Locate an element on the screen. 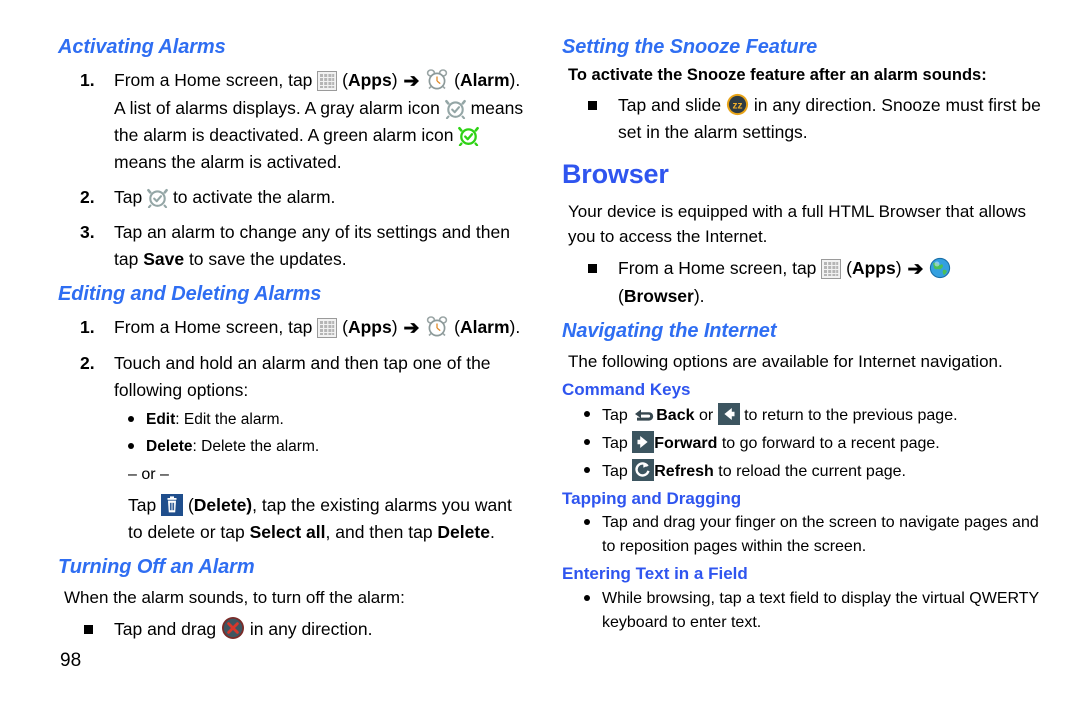 The image size is (1080, 720). step-text-part: ). is located at coordinates (515, 80).